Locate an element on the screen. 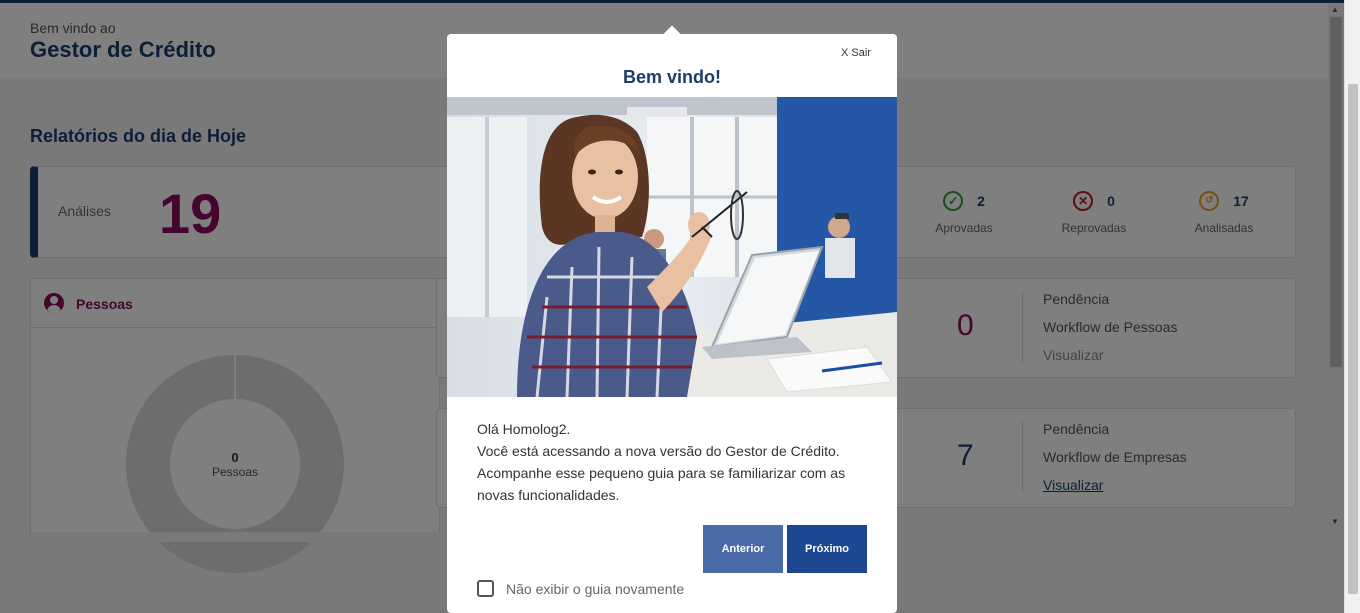  page-scrollbar-thumb is located at coordinates (1353, 339).